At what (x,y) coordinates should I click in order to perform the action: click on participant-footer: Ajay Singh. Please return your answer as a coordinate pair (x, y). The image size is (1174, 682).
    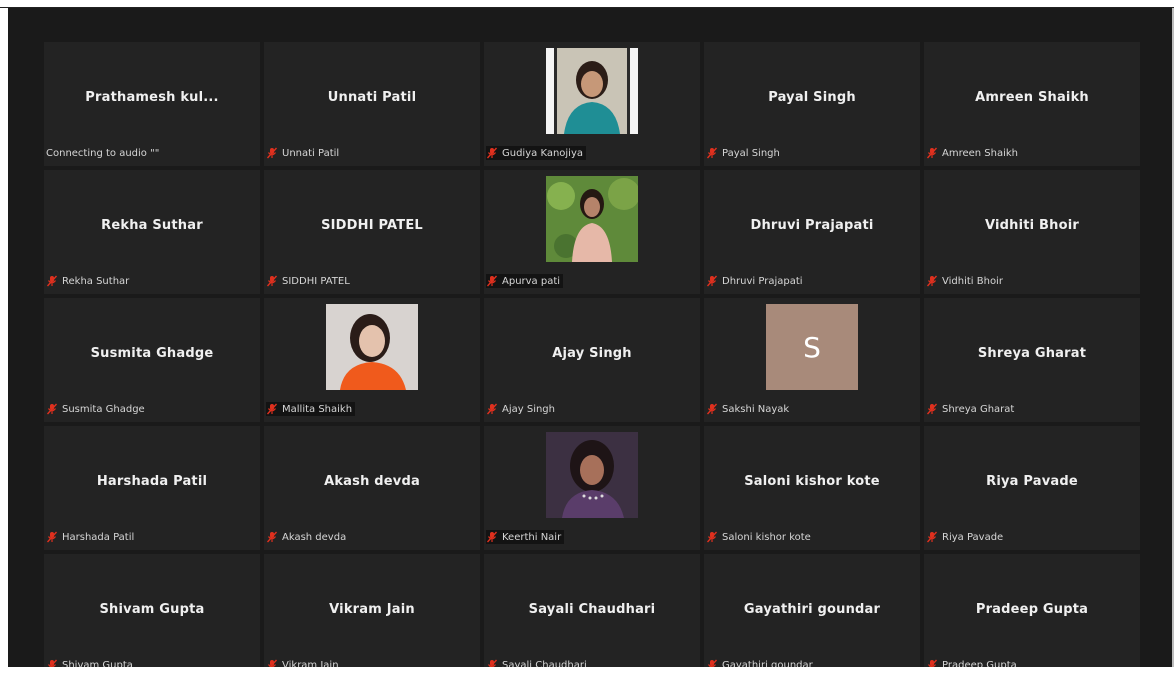
    Looking at the image, I should click on (520, 409).